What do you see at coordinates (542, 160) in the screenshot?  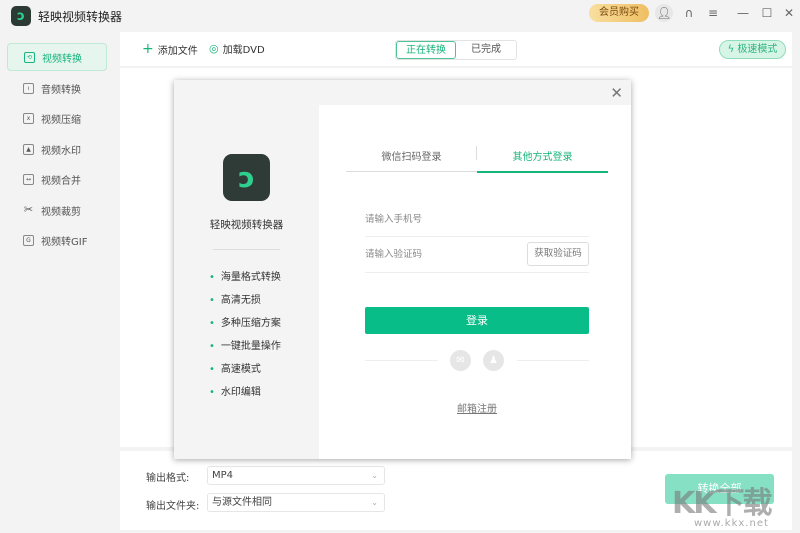 I see `tab-other-login: 其他方式登录` at bounding box center [542, 160].